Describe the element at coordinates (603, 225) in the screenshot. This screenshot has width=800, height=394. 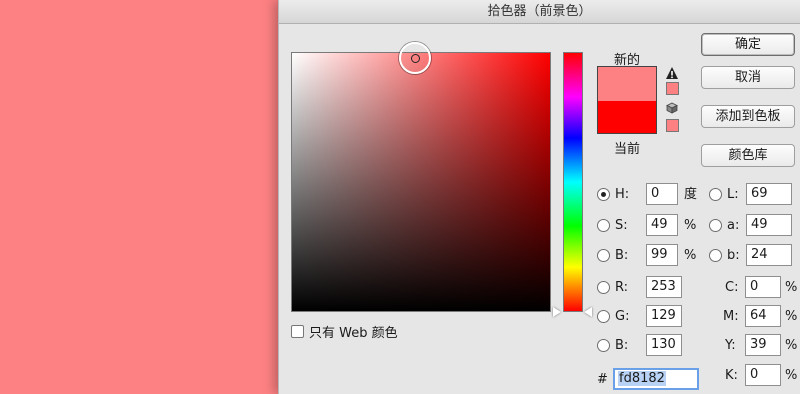
I see `saturation-radio` at that location.